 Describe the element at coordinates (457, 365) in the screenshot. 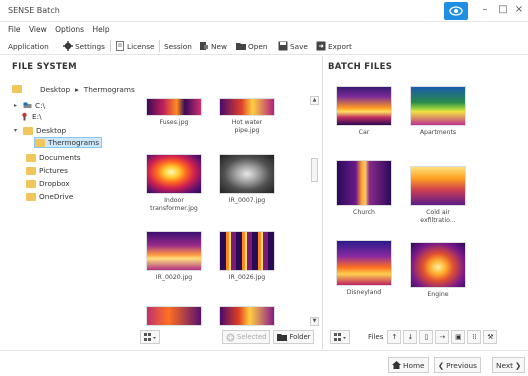

I see `previous-button: ❮ Previous` at that location.